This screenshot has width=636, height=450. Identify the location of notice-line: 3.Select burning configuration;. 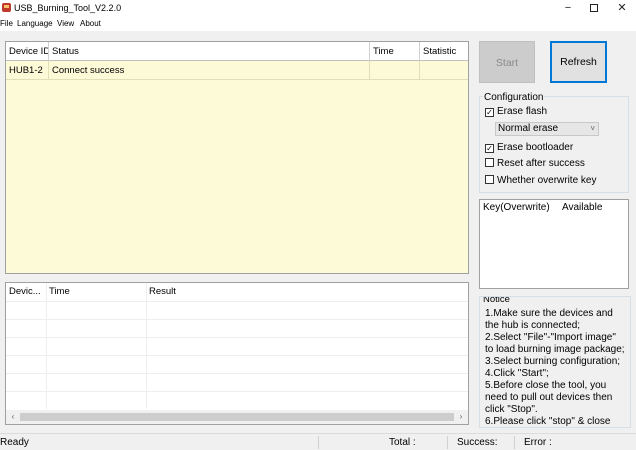
(553, 361).